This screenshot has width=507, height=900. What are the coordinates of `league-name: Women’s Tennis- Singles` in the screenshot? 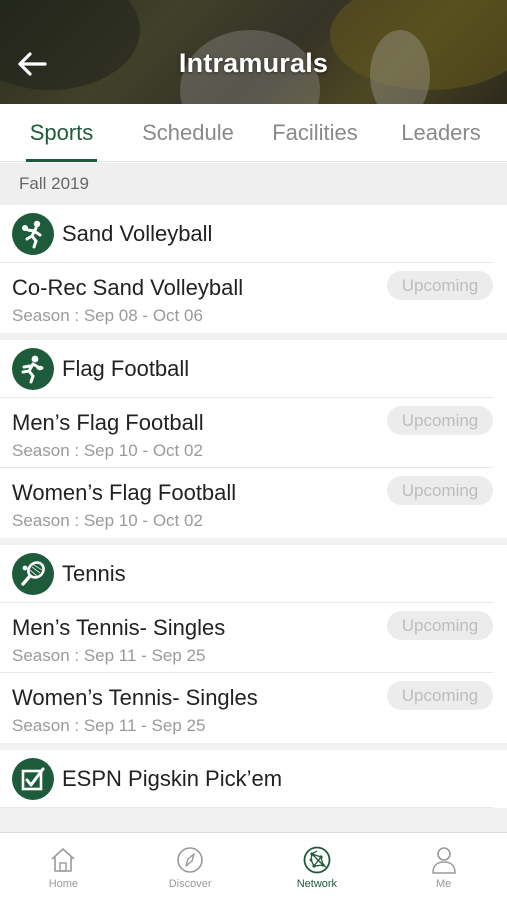 It's located at (135, 697).